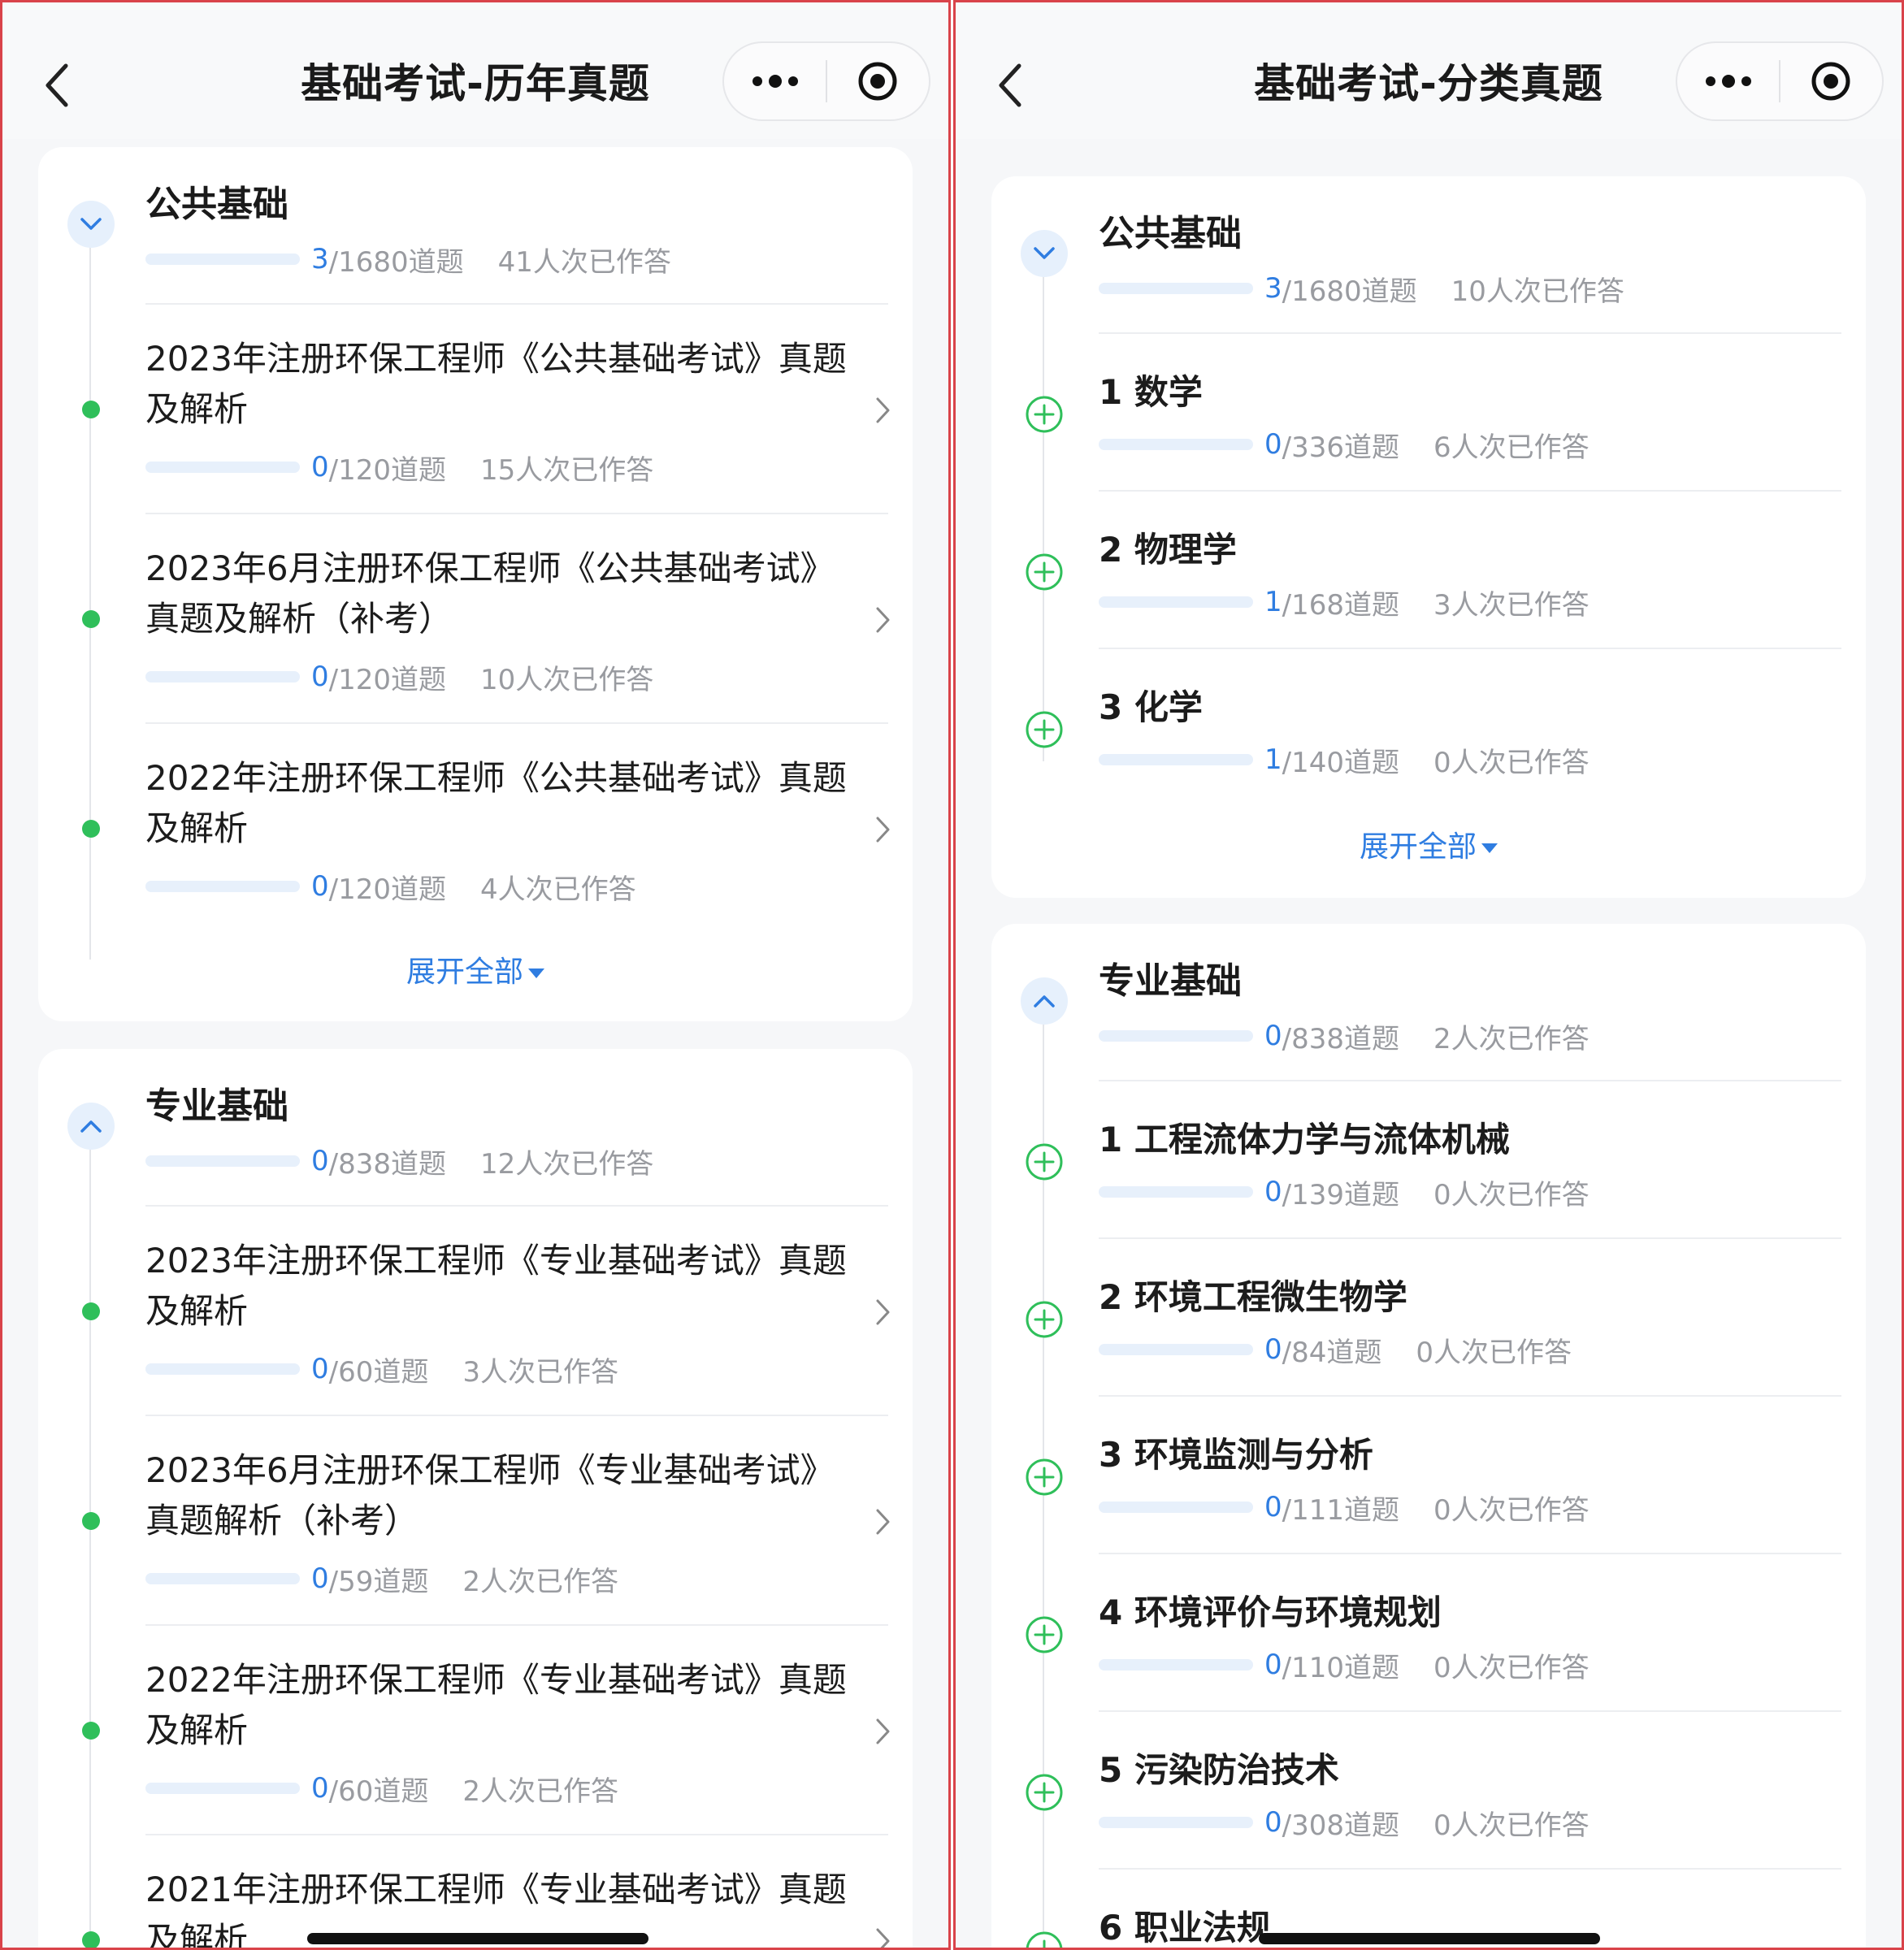 The image size is (1904, 1950). I want to click on group-title: 专业基础, so click(1170, 981).